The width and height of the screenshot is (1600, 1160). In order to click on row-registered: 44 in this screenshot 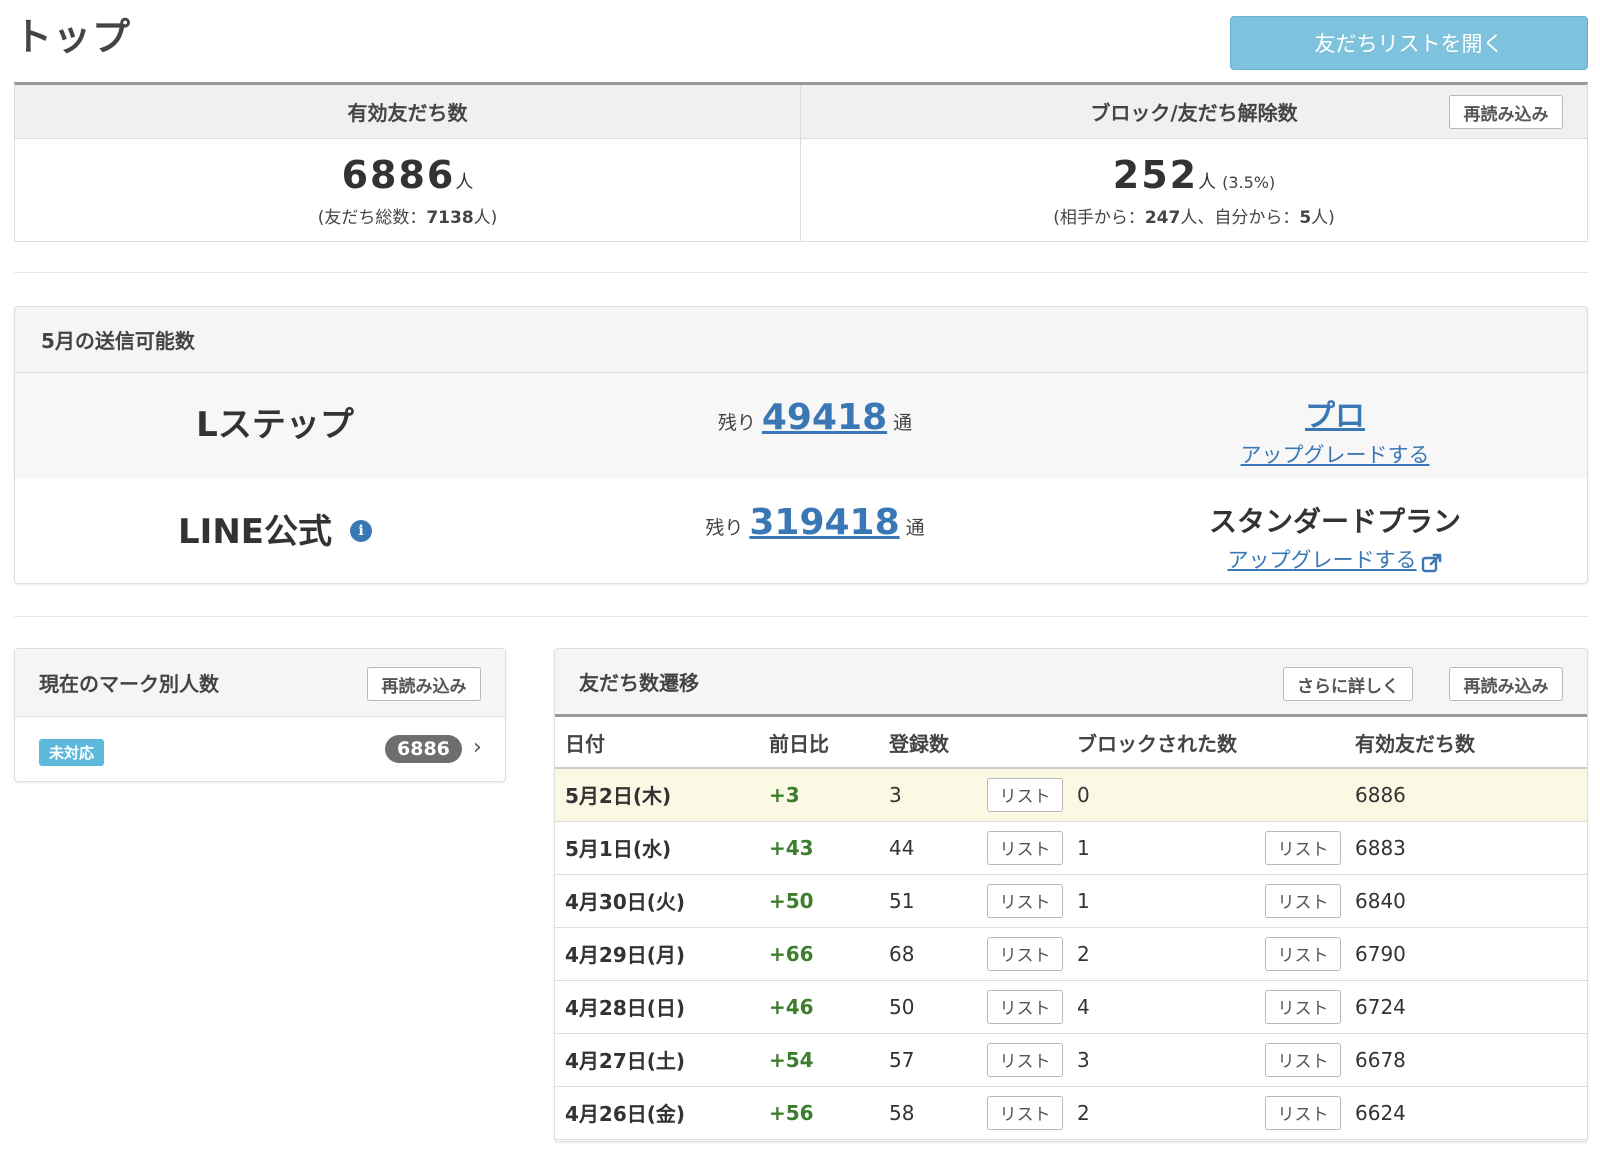, I will do `click(928, 848)`.